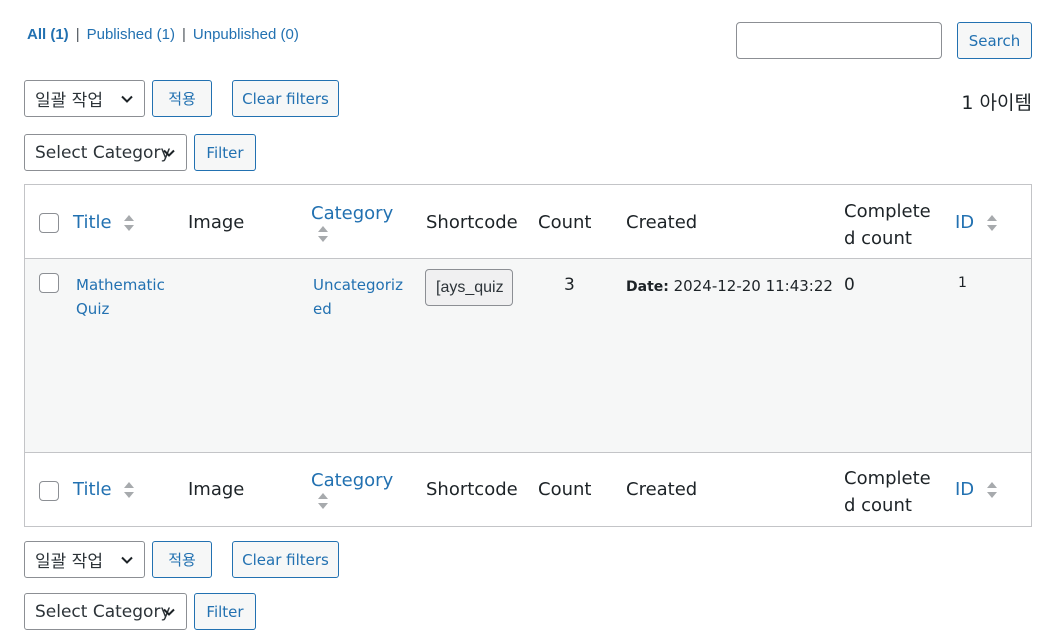 Image resolution: width=1052 pixels, height=641 pixels. Describe the element at coordinates (994, 40) in the screenshot. I see `search-button: Search` at that location.